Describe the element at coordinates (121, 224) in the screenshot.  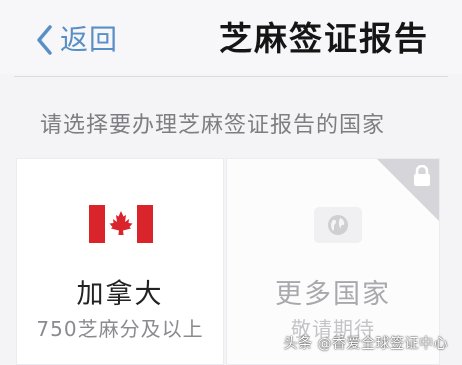
I see `canada-flag-icon` at that location.